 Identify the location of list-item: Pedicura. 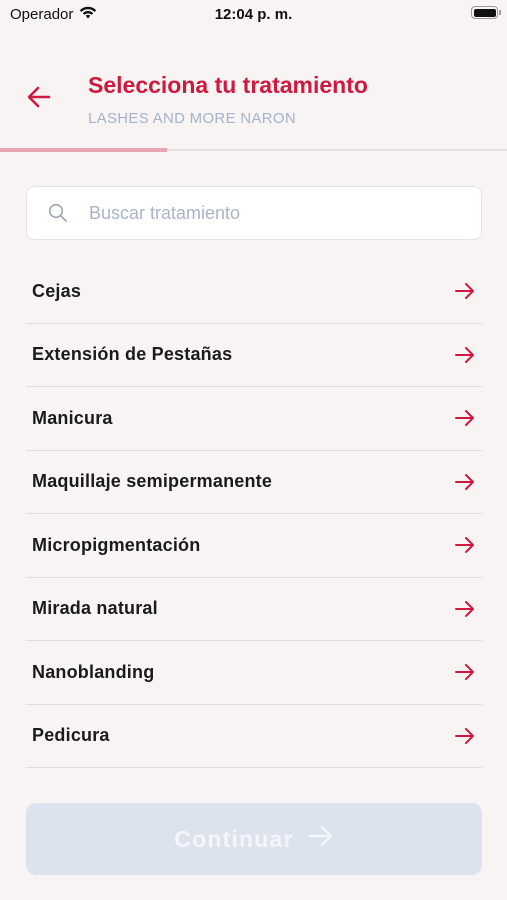
(254, 736).